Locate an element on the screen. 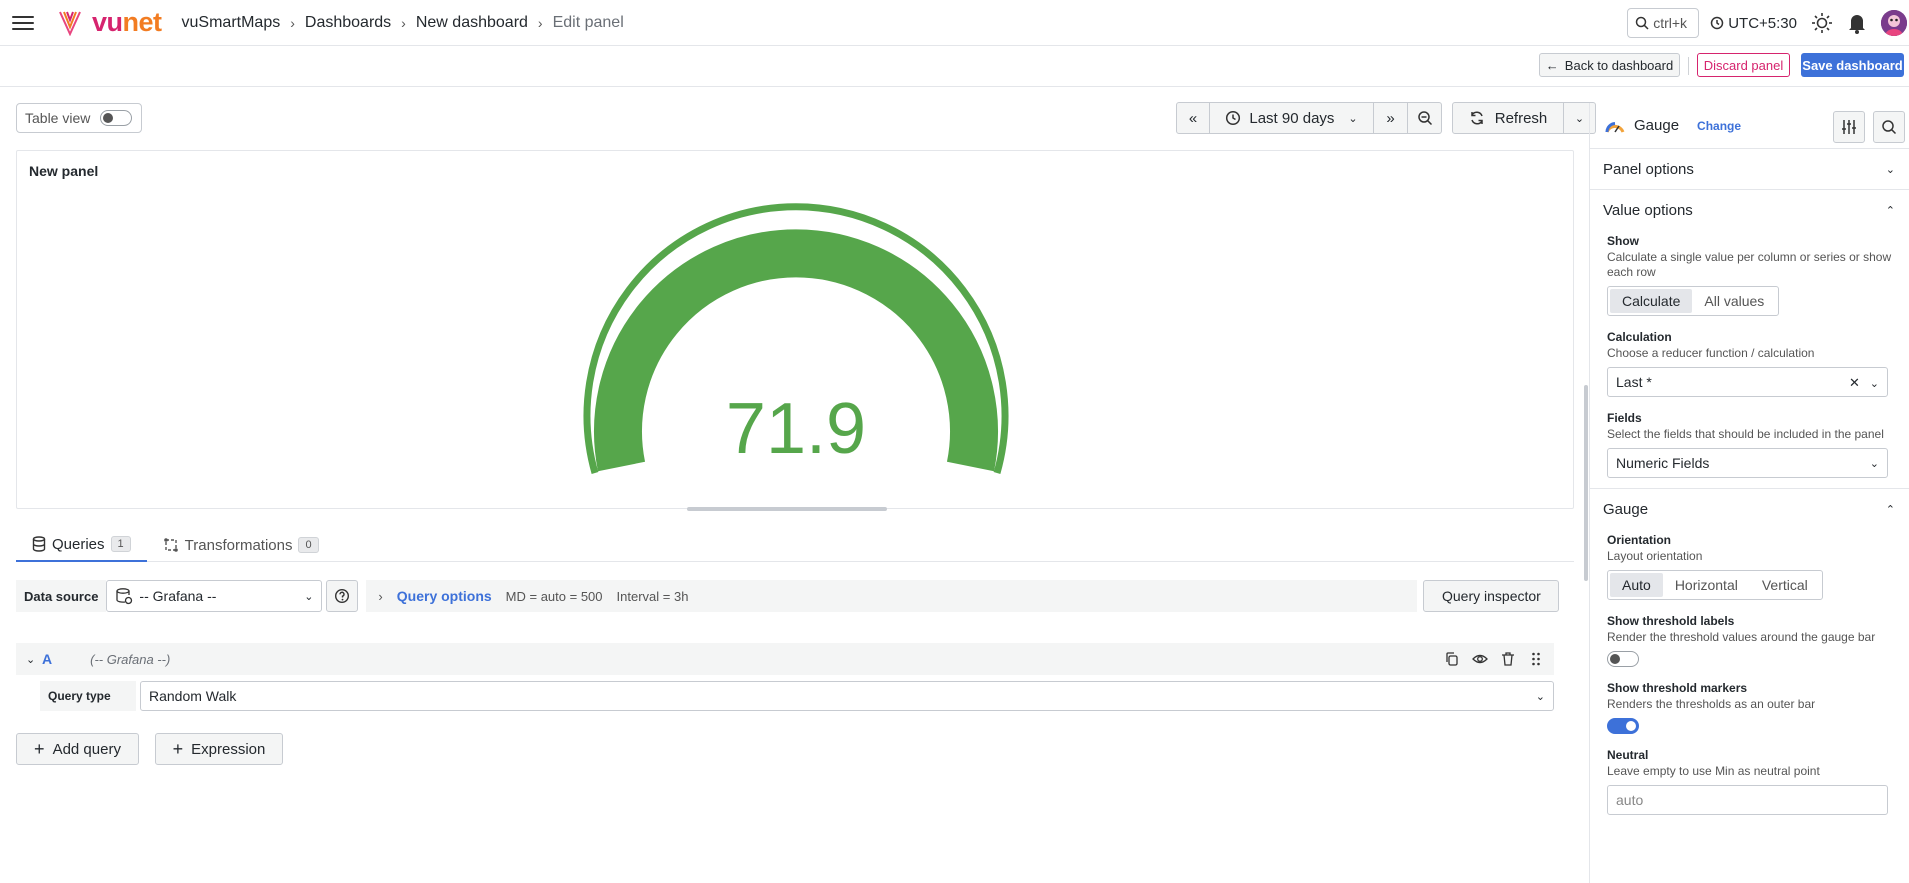 This screenshot has width=1909, height=883. fields-select: Numeric Fields ⌄ is located at coordinates (1747, 463).